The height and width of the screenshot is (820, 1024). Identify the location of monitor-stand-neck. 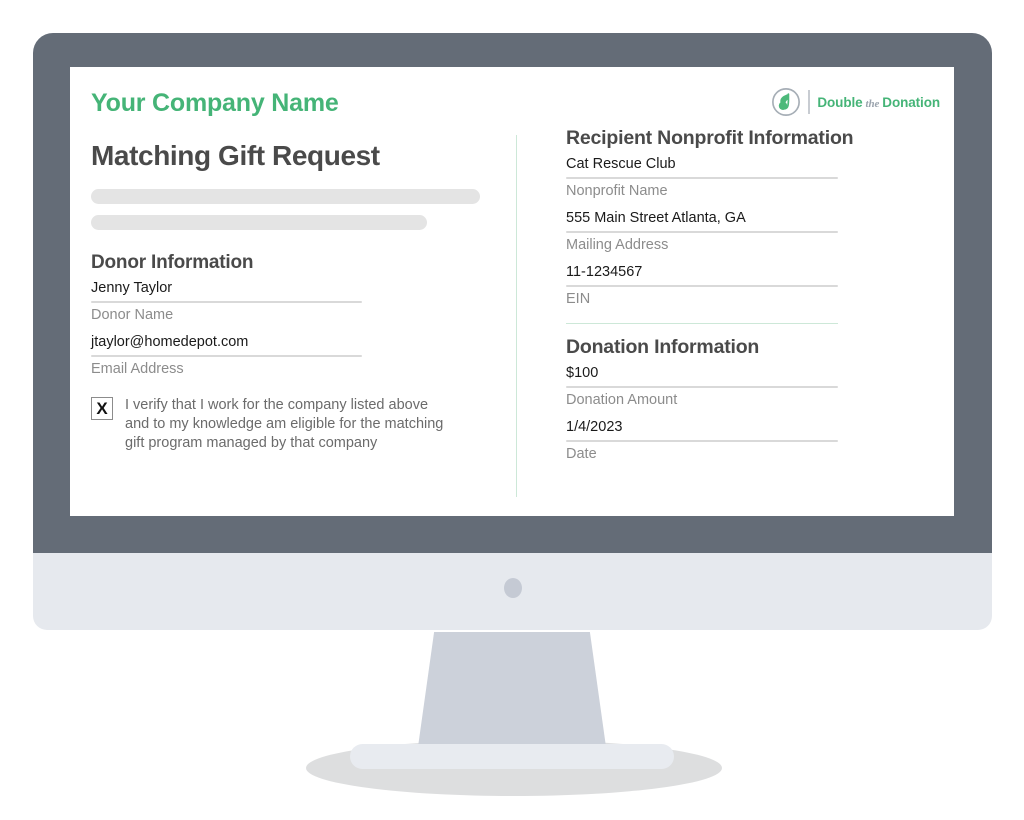
(512, 693).